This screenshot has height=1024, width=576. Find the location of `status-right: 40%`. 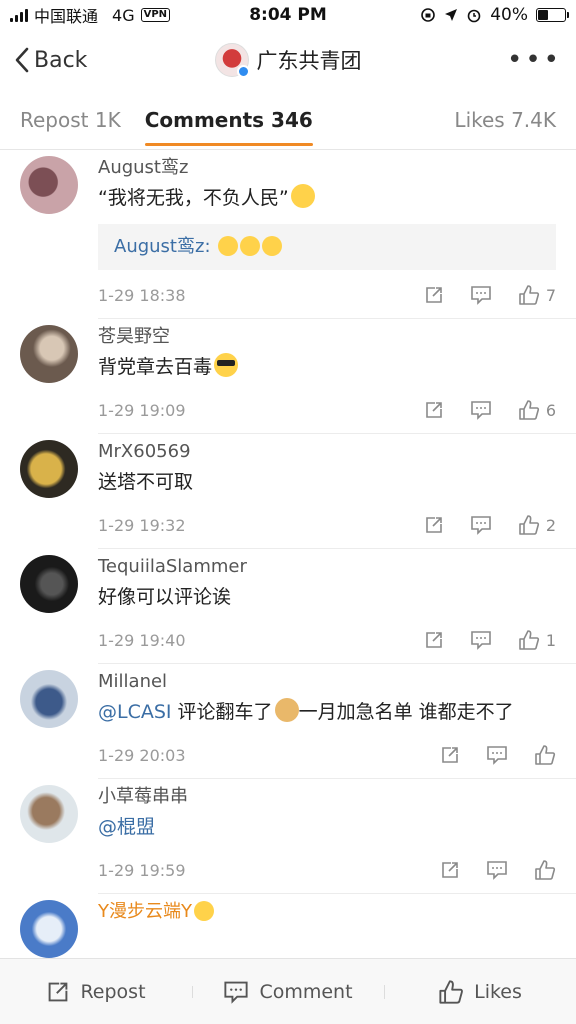

status-right: 40% is located at coordinates (467, 15).